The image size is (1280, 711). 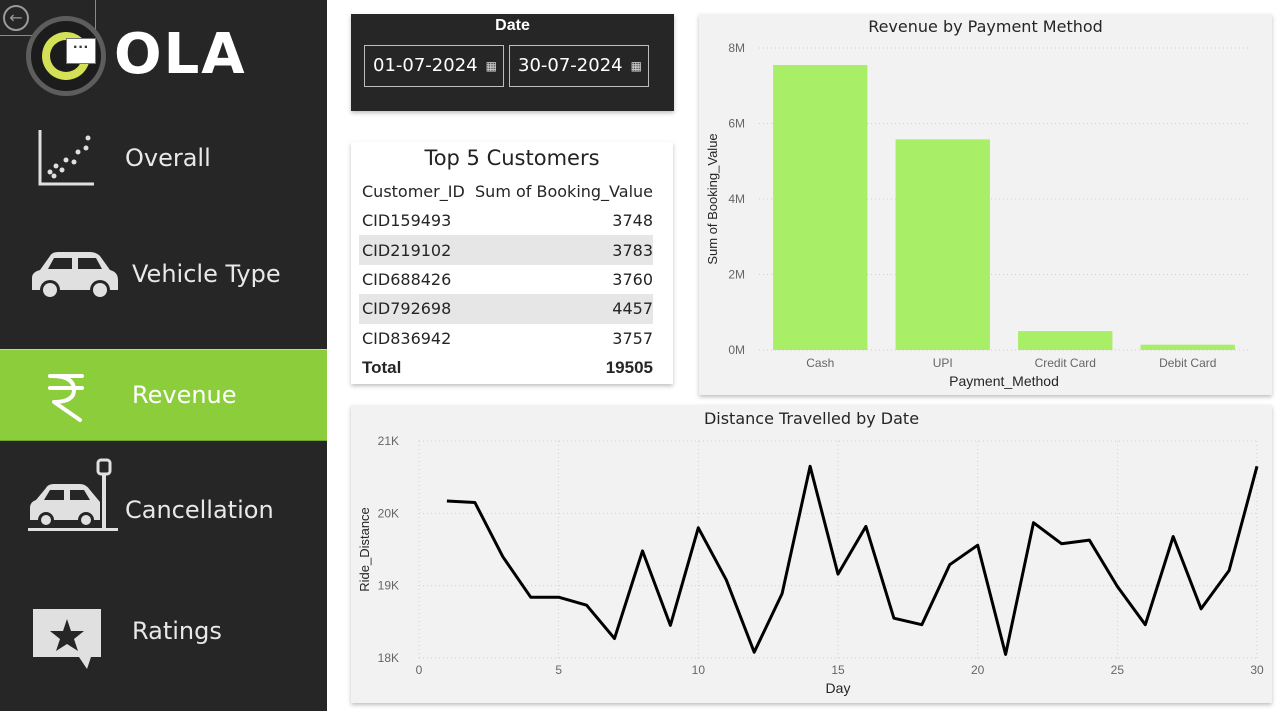 I want to click on table-row: CID836942 3757, so click(x=506, y=338).